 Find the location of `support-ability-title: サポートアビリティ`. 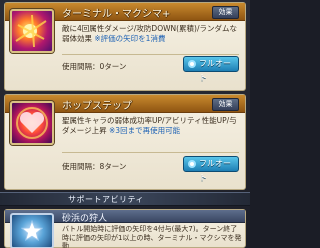

support-ability-title: サポートアビリティ is located at coordinates (106, 199).